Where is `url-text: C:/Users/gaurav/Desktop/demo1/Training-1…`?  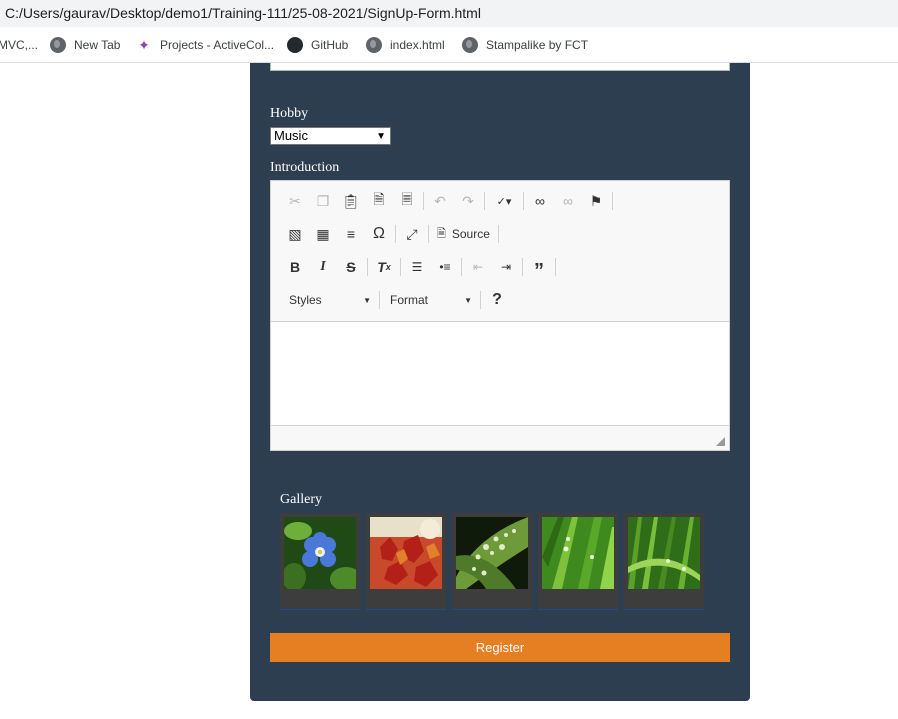
url-text: C:/Users/gaurav/Desktop/demo1/Training-1… is located at coordinates (243, 13).